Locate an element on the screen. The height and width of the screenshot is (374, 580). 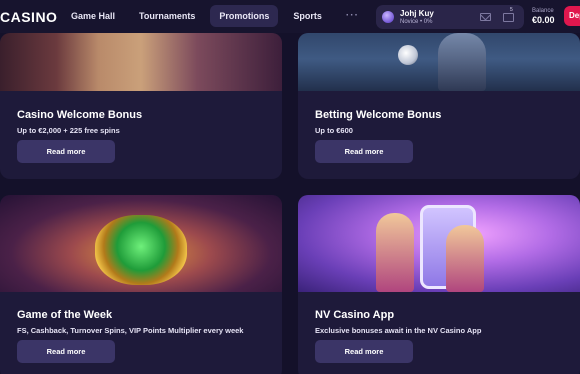
woman-figure-right is located at coordinates (465, 258).